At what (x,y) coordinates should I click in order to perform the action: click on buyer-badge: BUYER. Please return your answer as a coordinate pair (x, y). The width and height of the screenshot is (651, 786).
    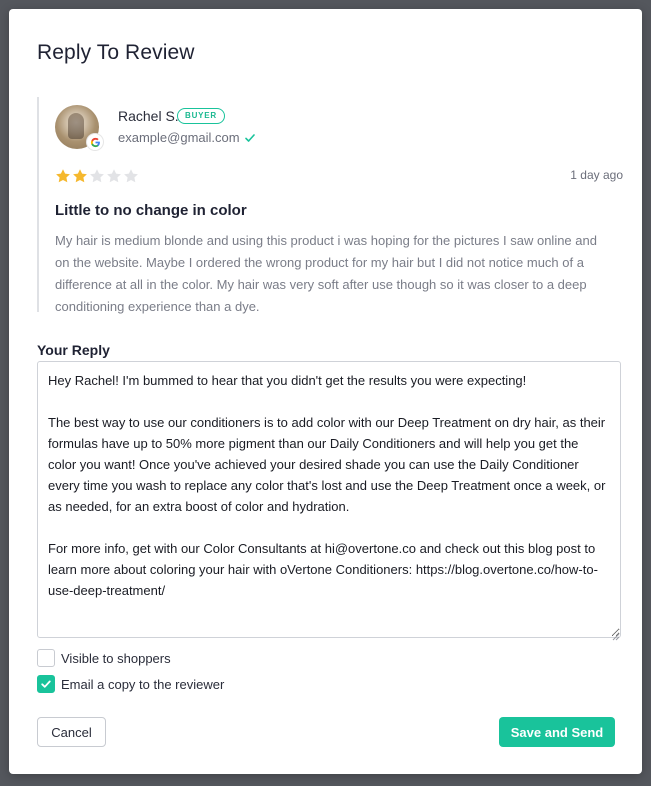
    Looking at the image, I should click on (201, 116).